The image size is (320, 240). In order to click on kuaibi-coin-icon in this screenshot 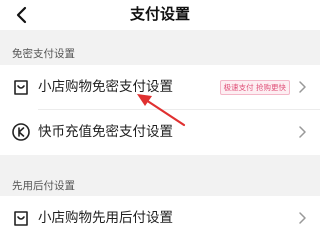, I will do `click(21, 132)`.